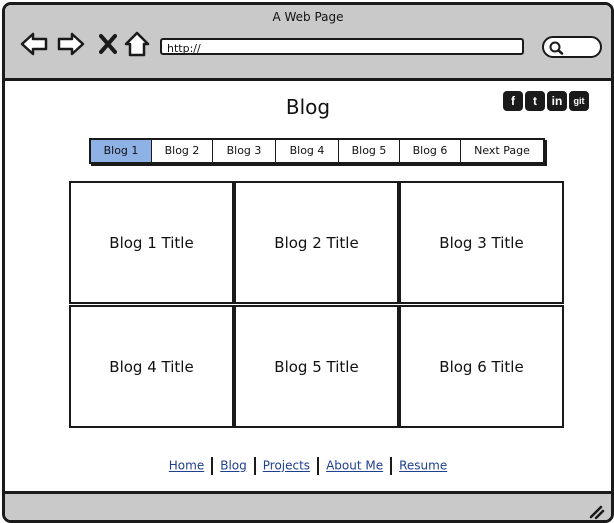 This screenshot has height=523, width=614. I want to click on blog-card: Blog 4 Title, so click(151, 366).